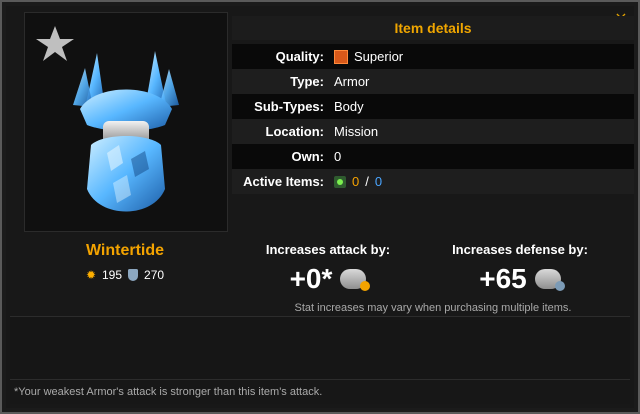  I want to click on detail-row-subtypes: Sub-Types: Body, so click(433, 106).